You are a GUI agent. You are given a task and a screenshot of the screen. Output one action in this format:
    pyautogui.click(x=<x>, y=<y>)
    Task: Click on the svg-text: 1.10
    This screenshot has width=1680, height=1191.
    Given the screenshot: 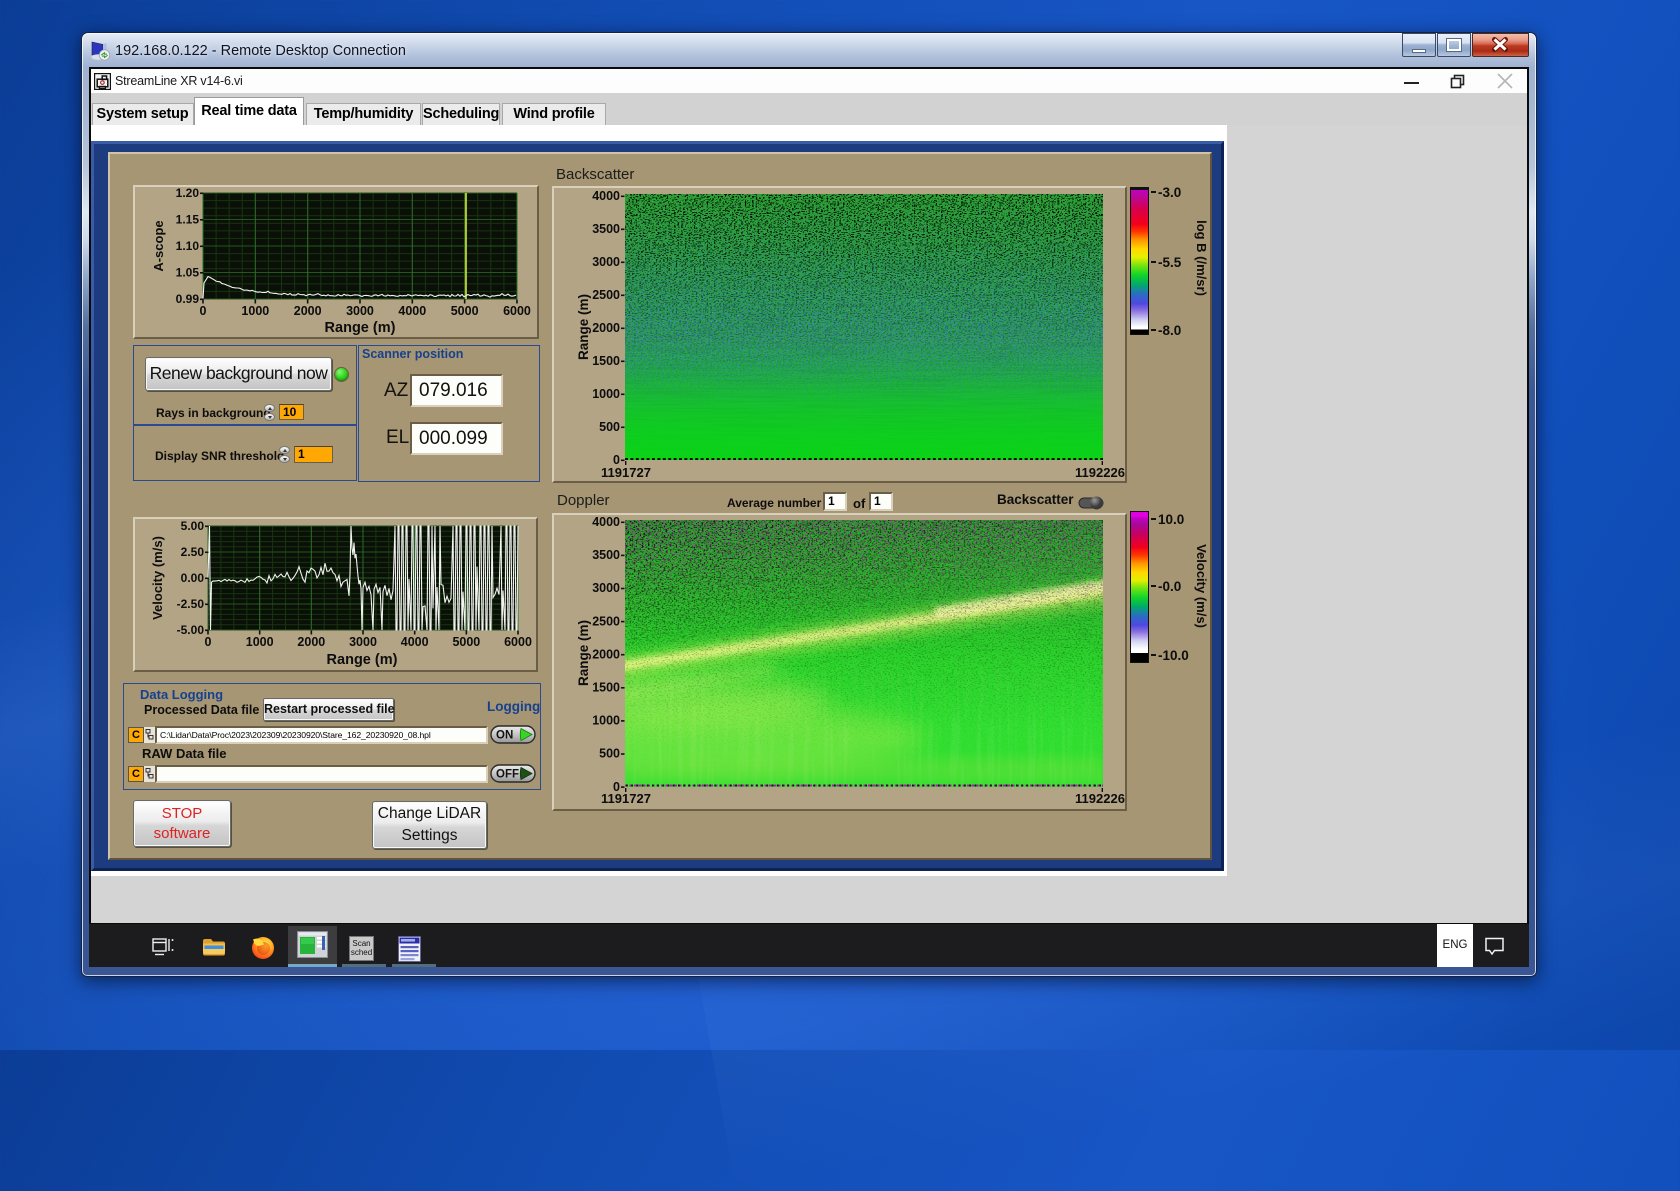 What is the action you would take?
    pyautogui.click(x=188, y=246)
    